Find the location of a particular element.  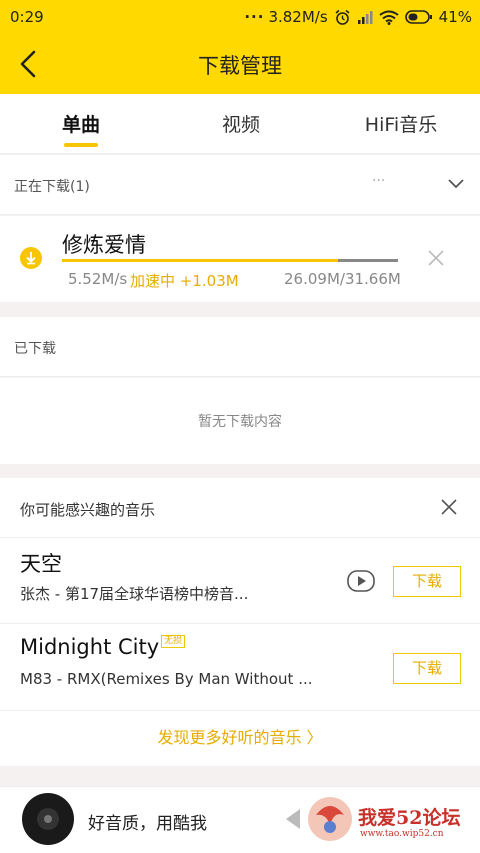

downloading-section-header: 正在下载(1) ··· is located at coordinates (240, 185).